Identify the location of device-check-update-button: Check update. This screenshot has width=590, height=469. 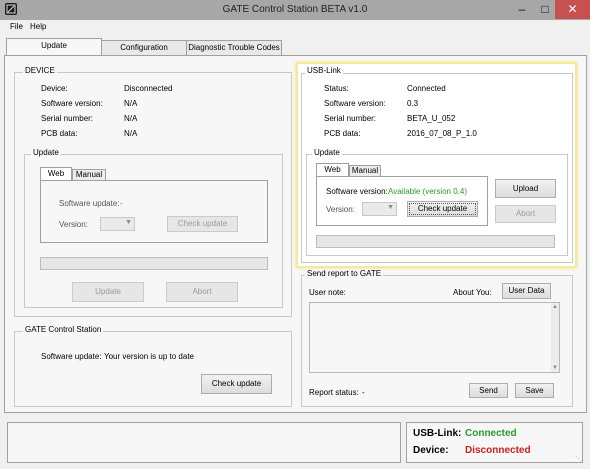
(202, 224).